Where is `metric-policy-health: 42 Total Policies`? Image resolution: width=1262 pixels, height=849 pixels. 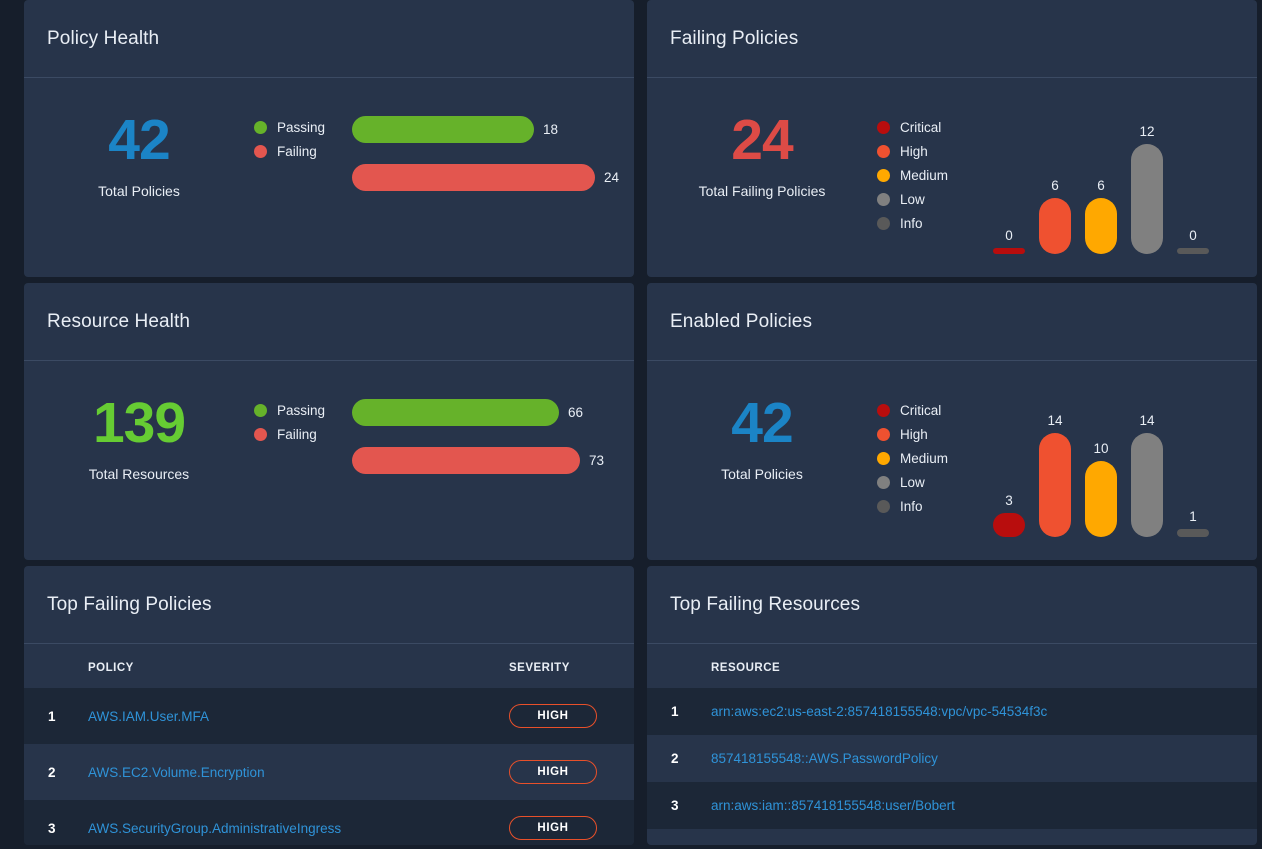
metric-policy-health: 42 Total Policies is located at coordinates (139, 152).